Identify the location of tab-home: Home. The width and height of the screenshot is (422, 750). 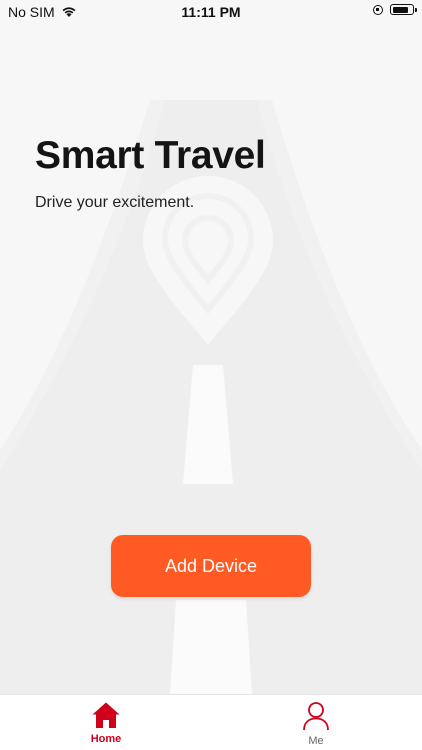
(106, 723).